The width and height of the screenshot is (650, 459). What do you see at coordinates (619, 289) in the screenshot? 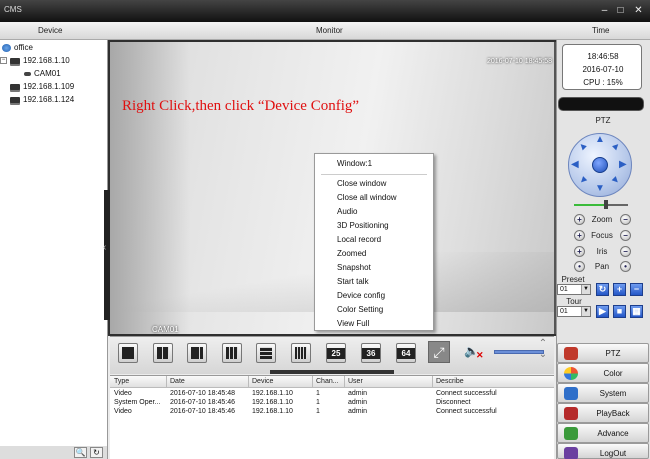
I see `preset-add-button: +` at bounding box center [619, 289].